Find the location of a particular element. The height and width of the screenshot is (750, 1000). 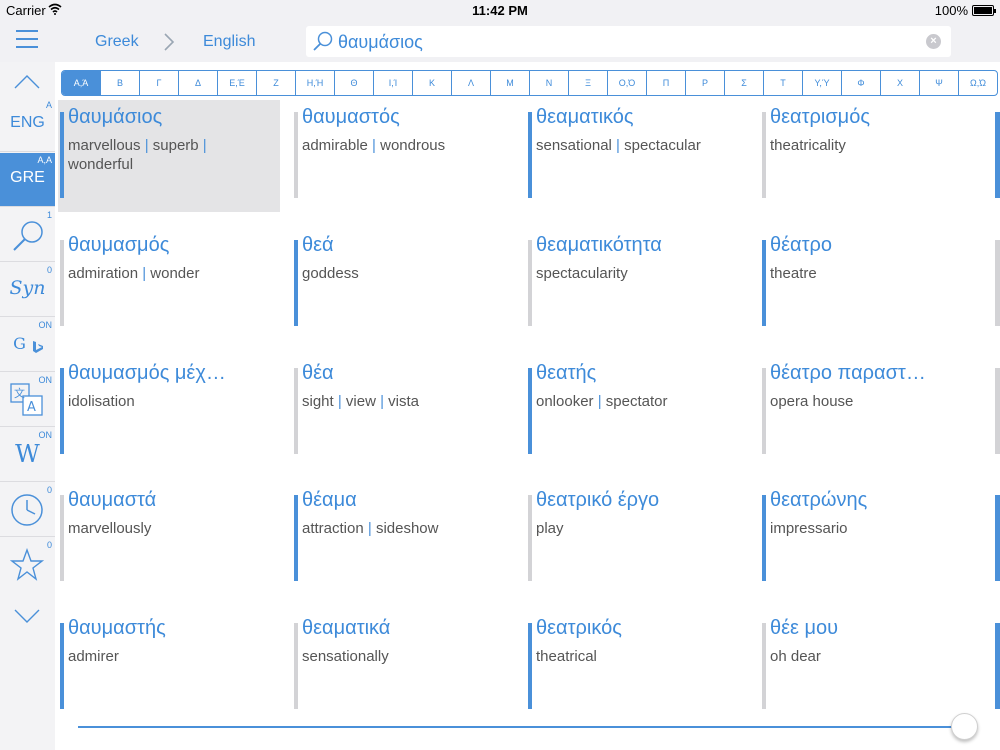

result-word: θεατρικός is located at coordinates (579, 628).